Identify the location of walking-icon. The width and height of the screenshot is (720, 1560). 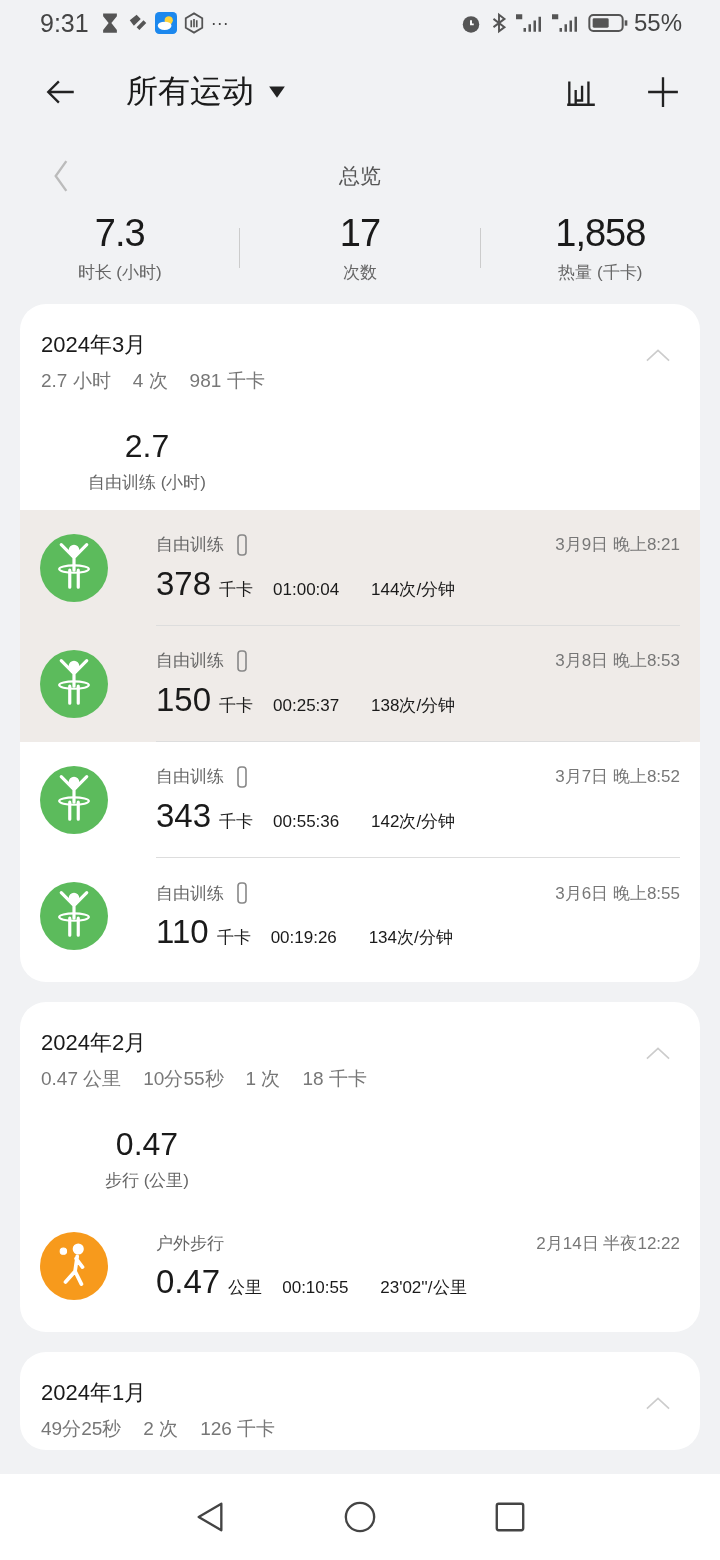
(74, 1266).